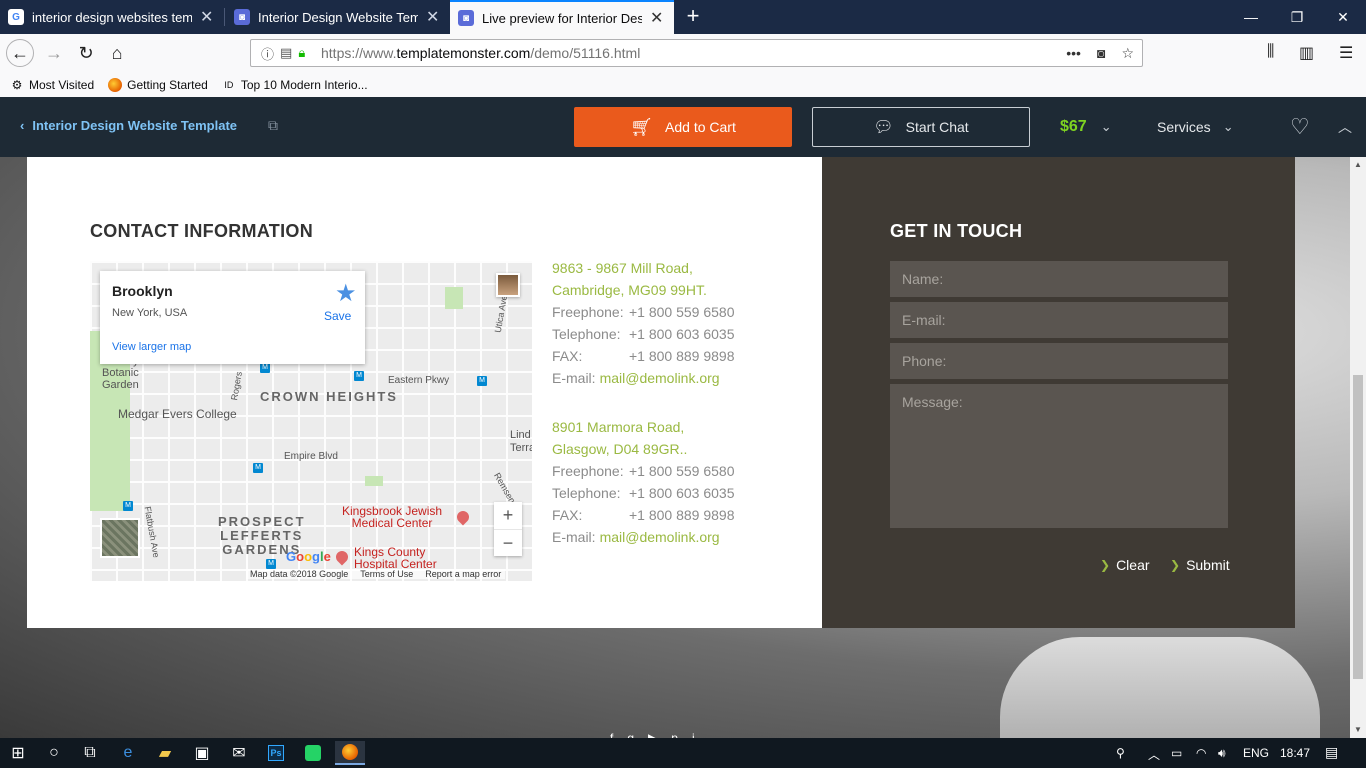 The height and width of the screenshot is (768, 1366). What do you see at coordinates (1306, 53) in the screenshot?
I see `sidebar-icon: ▥` at bounding box center [1306, 53].